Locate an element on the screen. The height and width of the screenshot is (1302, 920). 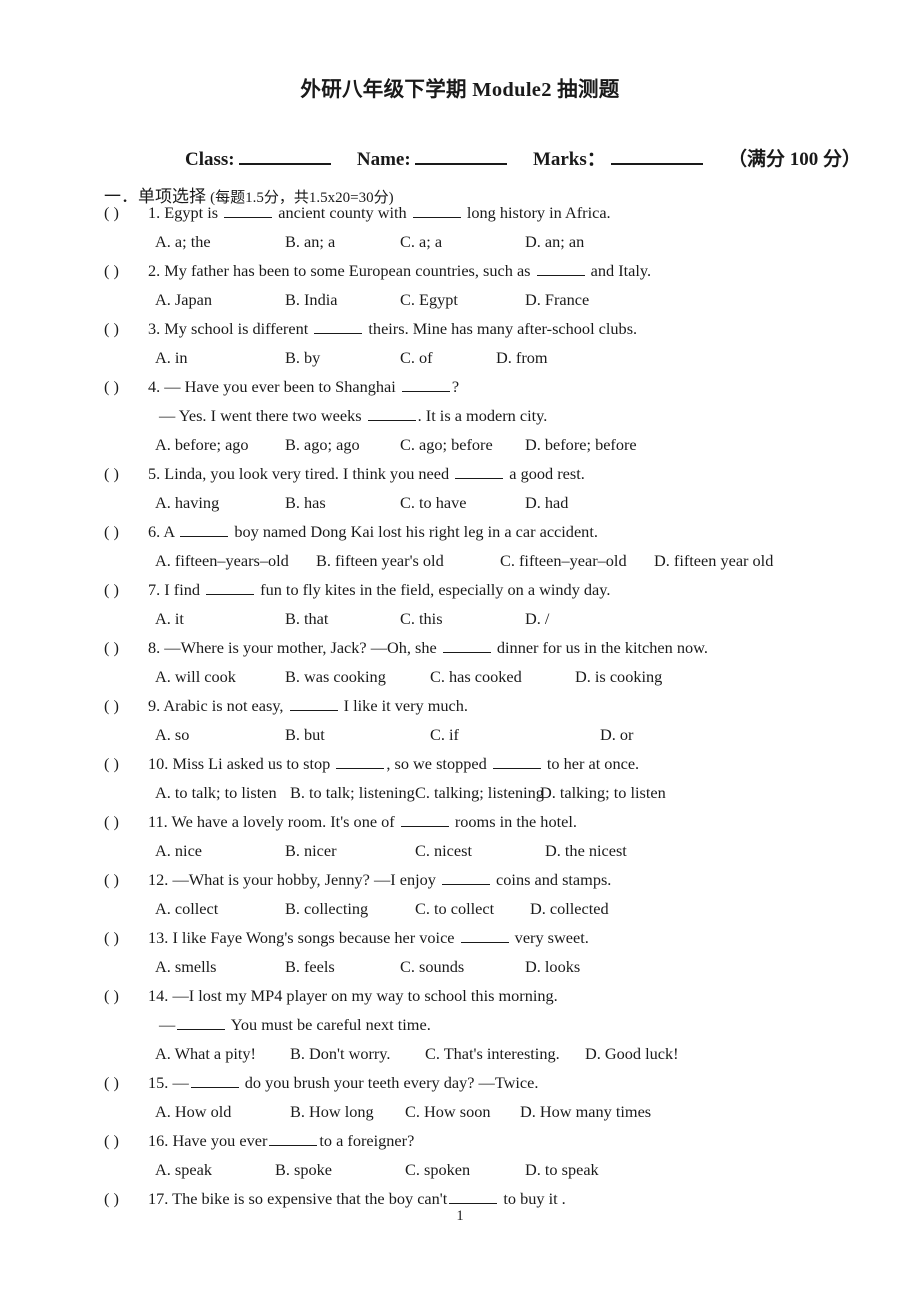
option-choice: B. spoke is located at coordinates (303, 1170).